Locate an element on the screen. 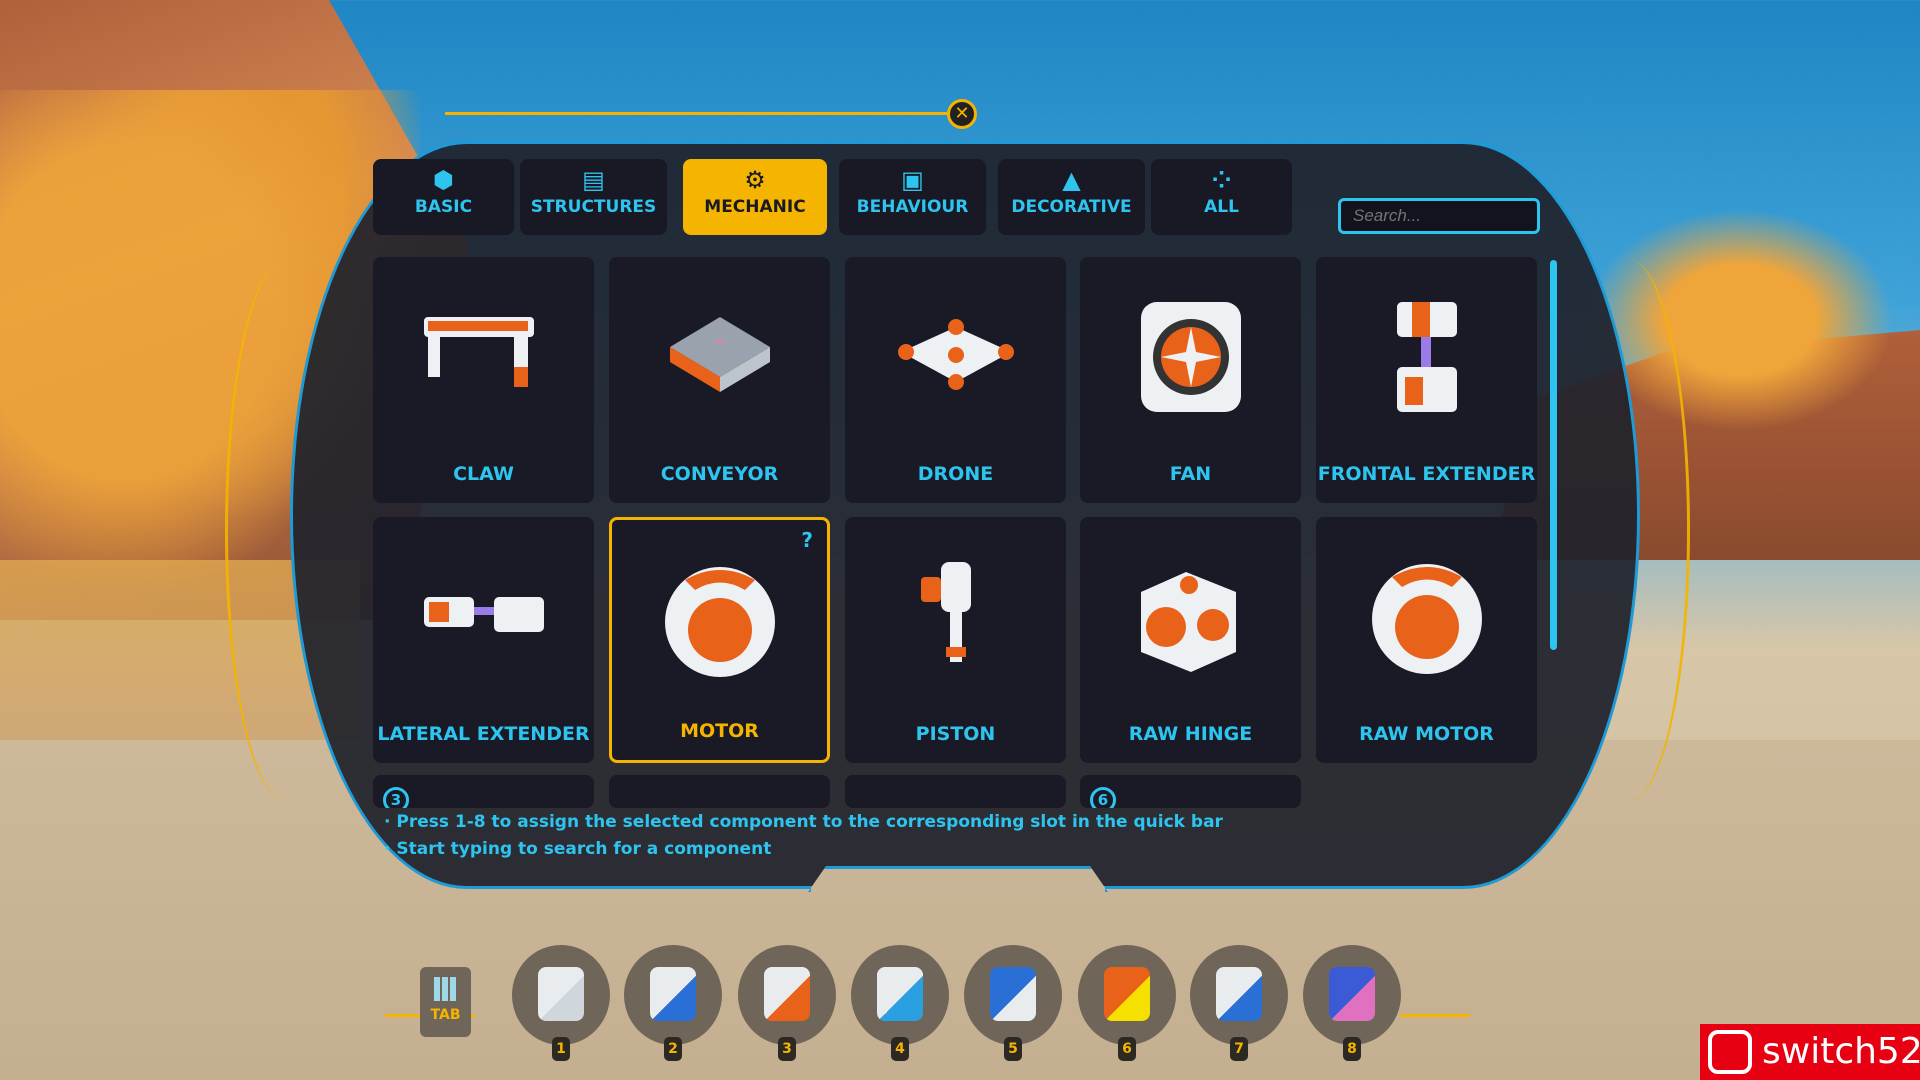 Image resolution: width=1920 pixels, height=1080 pixels. drone-icon is located at coordinates (955, 354).